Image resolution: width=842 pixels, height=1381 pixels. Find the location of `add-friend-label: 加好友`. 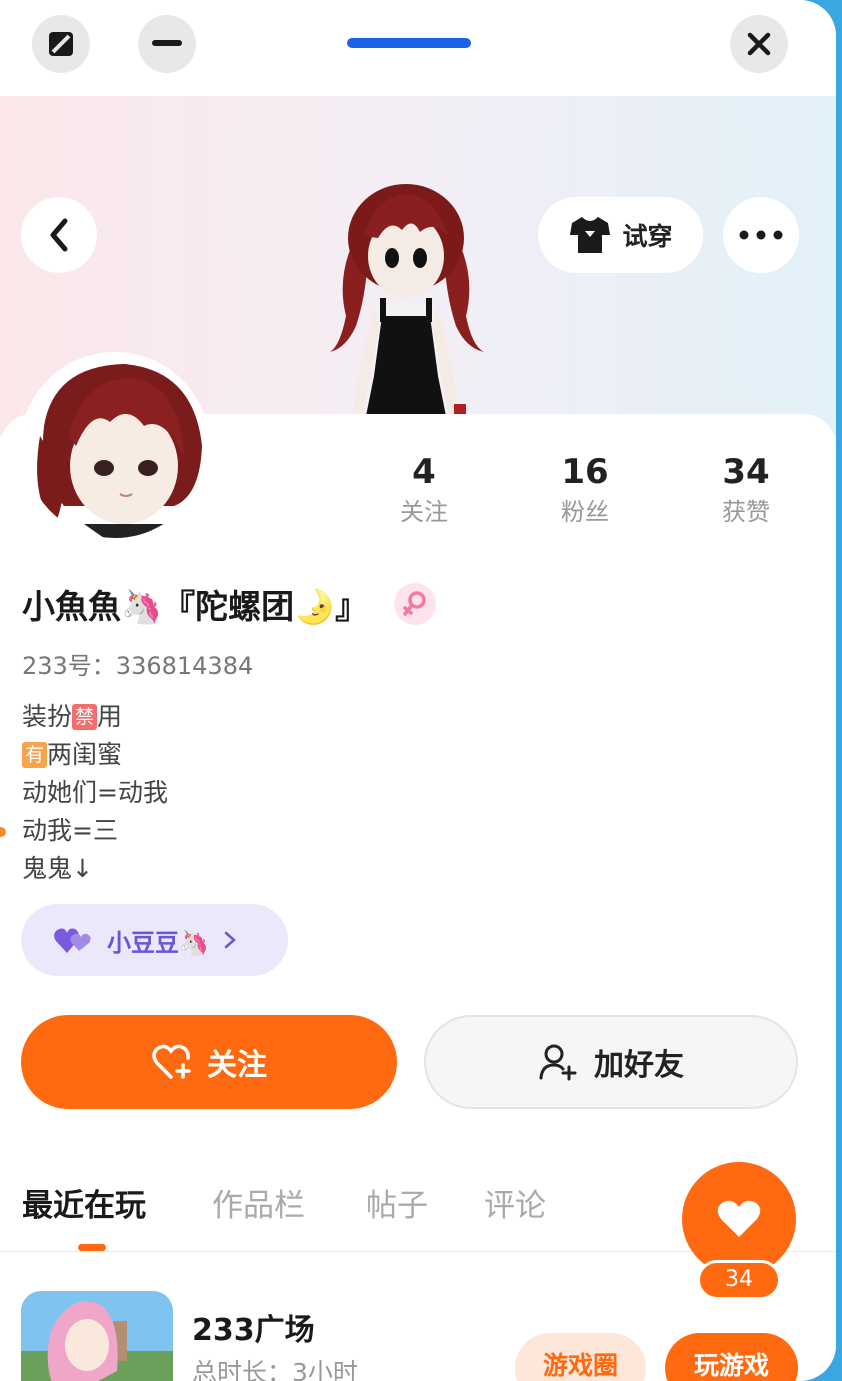

add-friend-label: 加好友 is located at coordinates (639, 1065).